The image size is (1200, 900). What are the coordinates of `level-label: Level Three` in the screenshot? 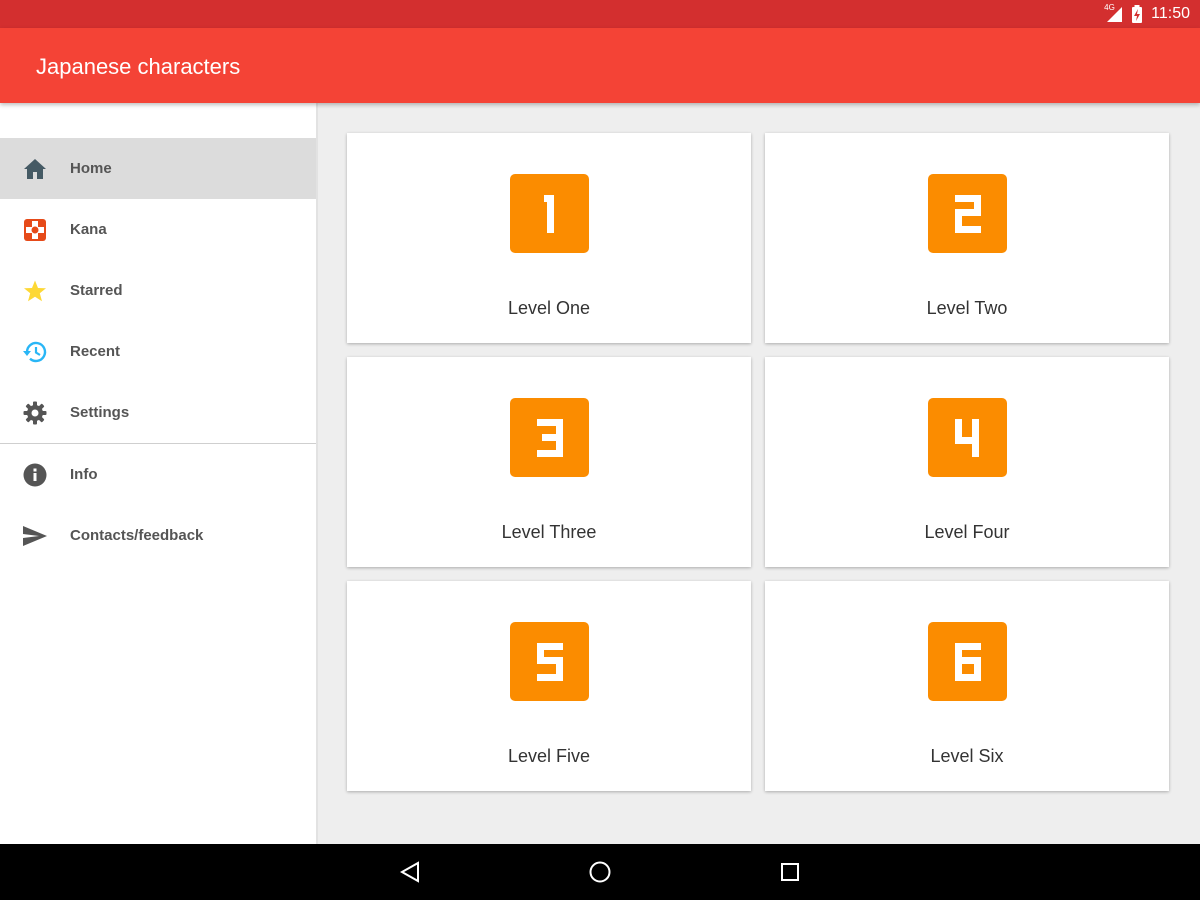 It's located at (549, 532).